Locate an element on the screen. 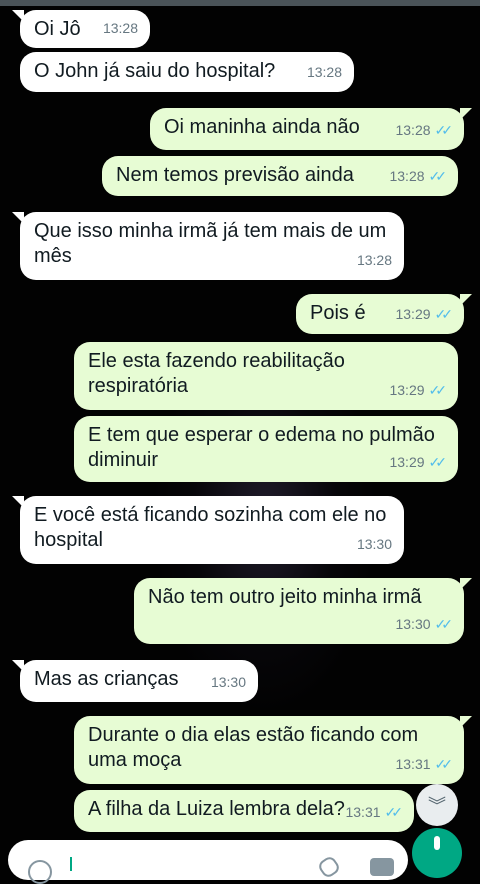 The height and width of the screenshot is (884, 480). message-text: Nem temos previsão ainda is located at coordinates (235, 175).